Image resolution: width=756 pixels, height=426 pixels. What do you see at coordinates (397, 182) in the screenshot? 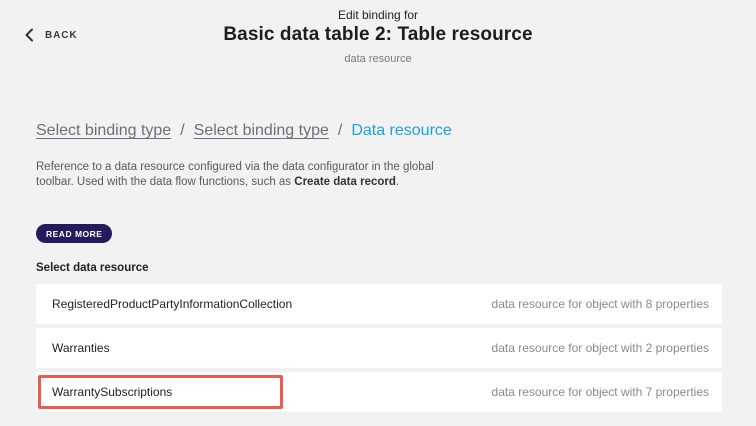
I see `description-end: .` at bounding box center [397, 182].